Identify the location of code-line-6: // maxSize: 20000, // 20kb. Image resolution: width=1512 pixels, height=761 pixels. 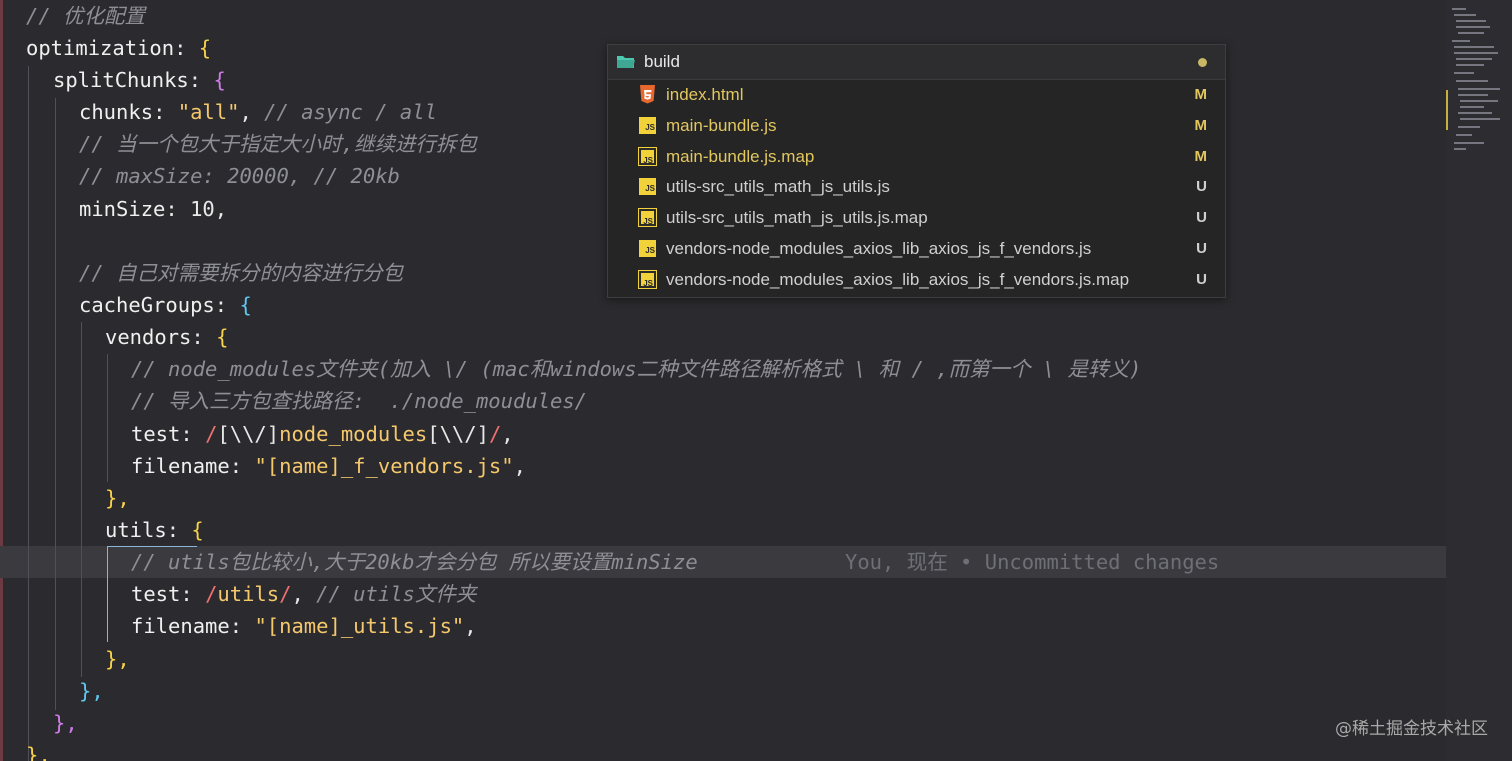
(239, 176).